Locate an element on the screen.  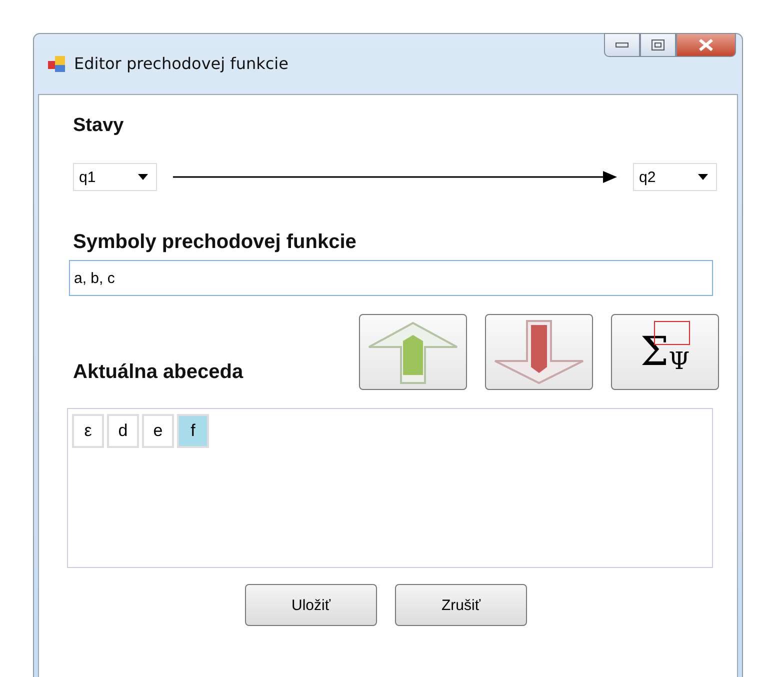
minimize-icon is located at coordinates (622, 45).